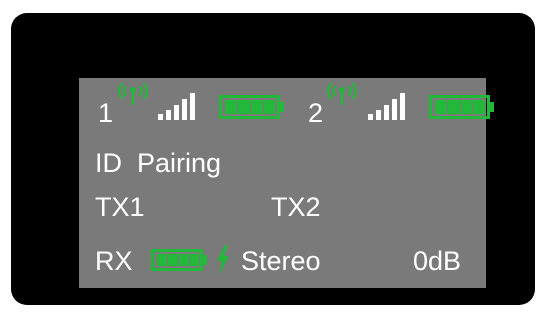 This screenshot has height=315, width=546. What do you see at coordinates (223, 260) in the screenshot?
I see `lightning-icon` at bounding box center [223, 260].